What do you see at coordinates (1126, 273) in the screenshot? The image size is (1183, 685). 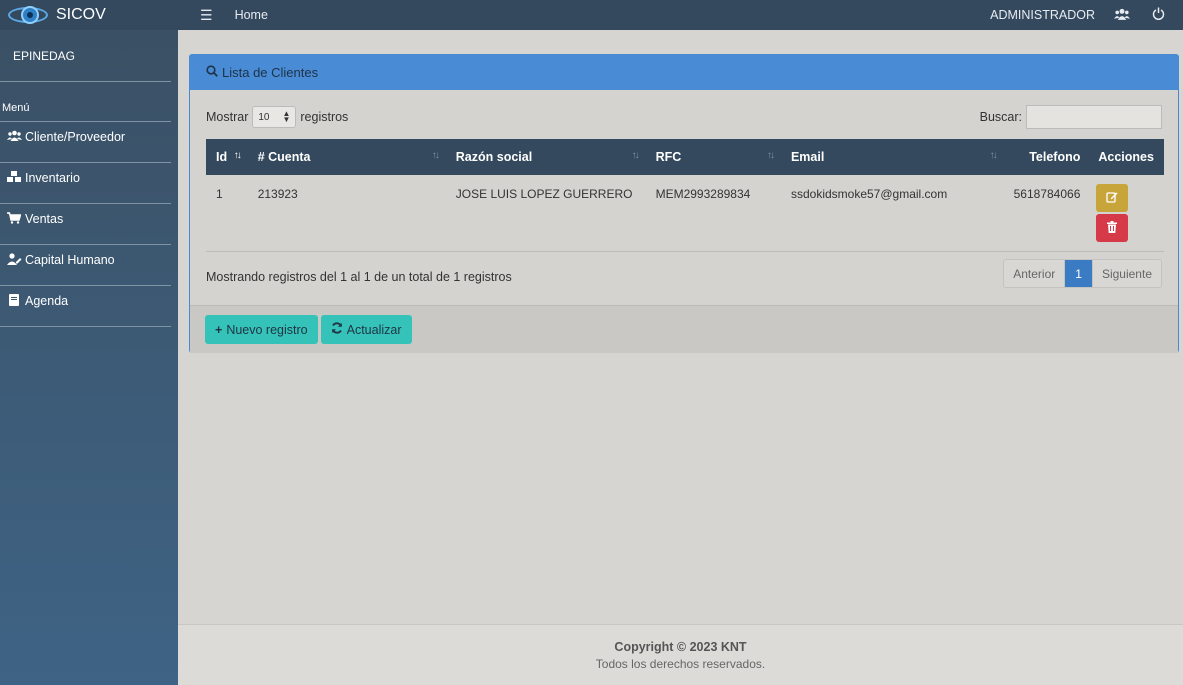 I see `pagination-next: Siguiente` at bounding box center [1126, 273].